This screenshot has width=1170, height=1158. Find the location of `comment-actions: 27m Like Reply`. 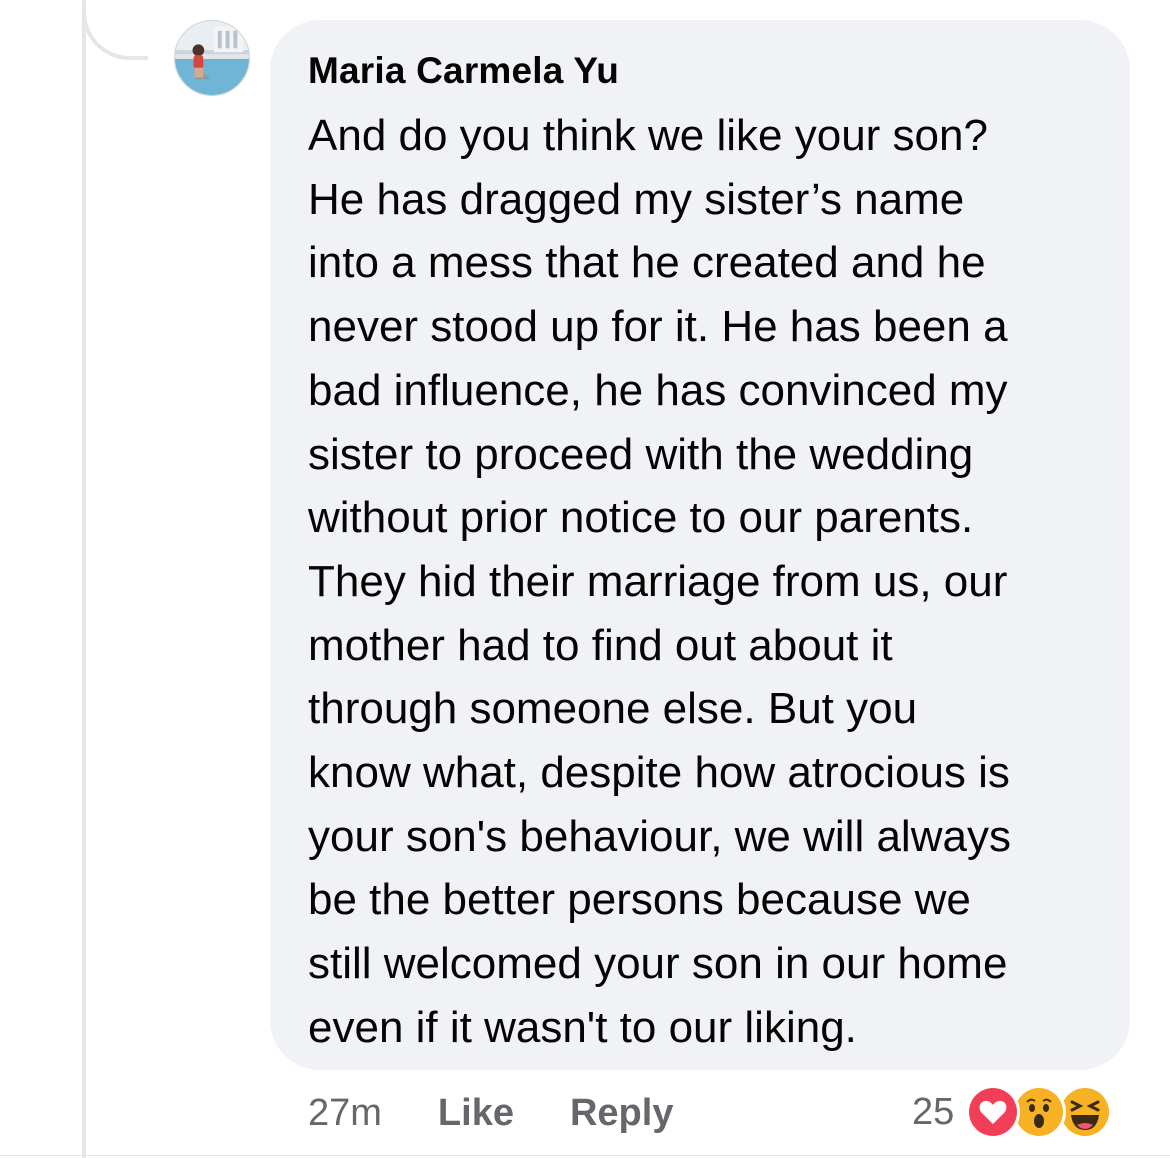

comment-actions: 27m Like Reply is located at coordinates (518, 1113).